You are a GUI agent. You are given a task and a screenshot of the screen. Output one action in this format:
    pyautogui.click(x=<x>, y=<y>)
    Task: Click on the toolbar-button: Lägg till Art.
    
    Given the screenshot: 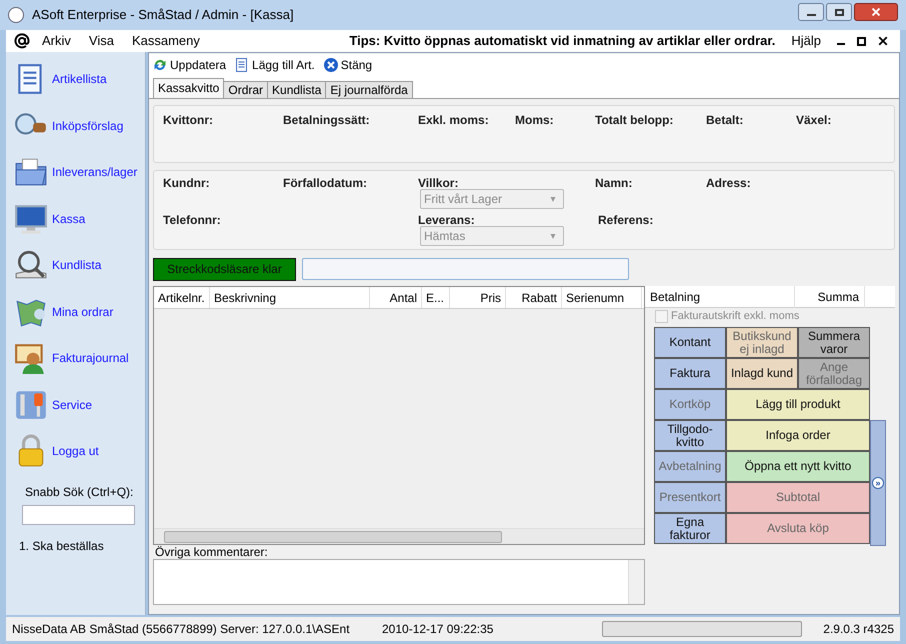 What is the action you would take?
    pyautogui.click(x=274, y=65)
    